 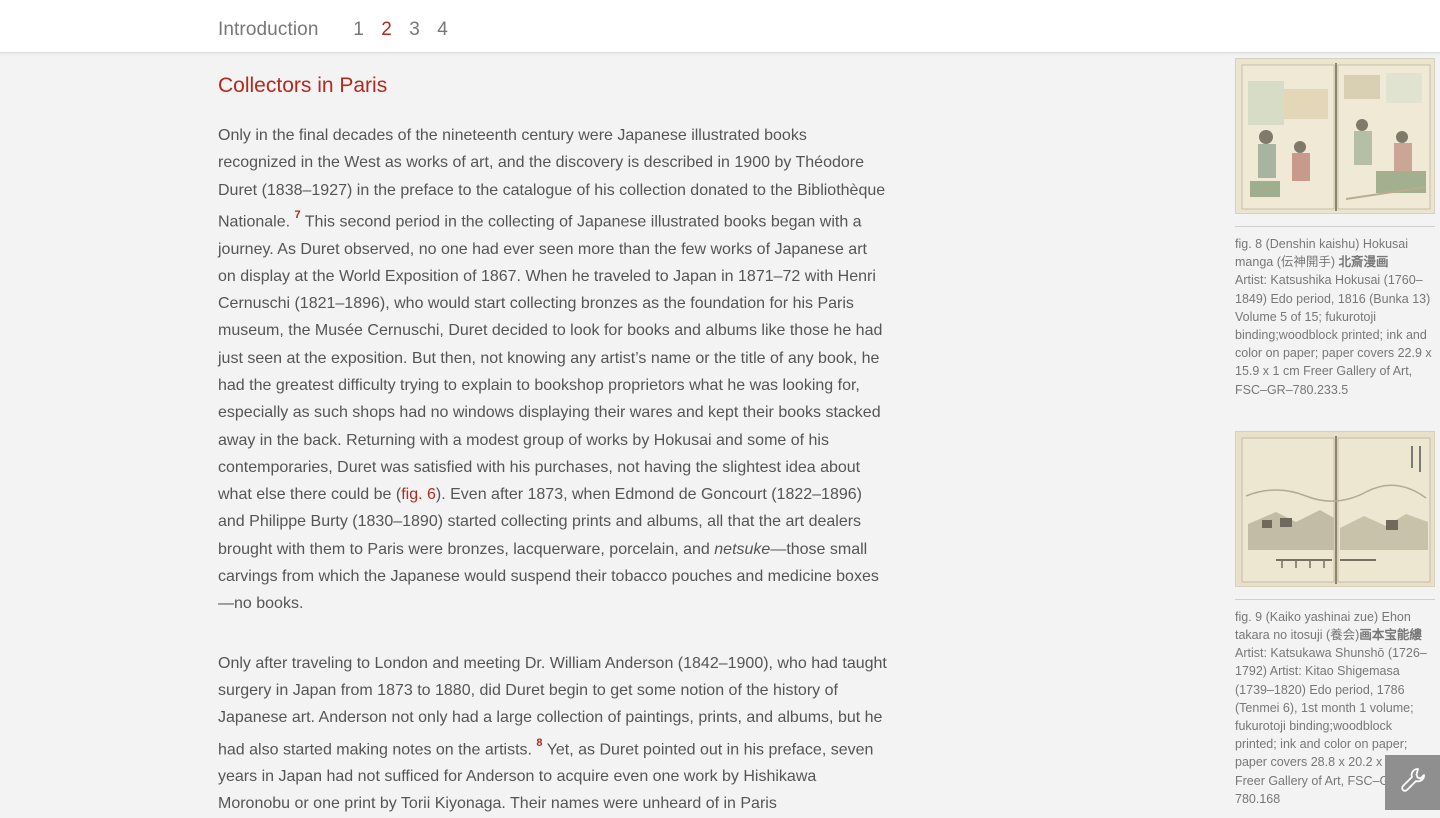 What do you see at coordinates (539, 743) in the screenshot?
I see `footnote-8-link: 8` at bounding box center [539, 743].